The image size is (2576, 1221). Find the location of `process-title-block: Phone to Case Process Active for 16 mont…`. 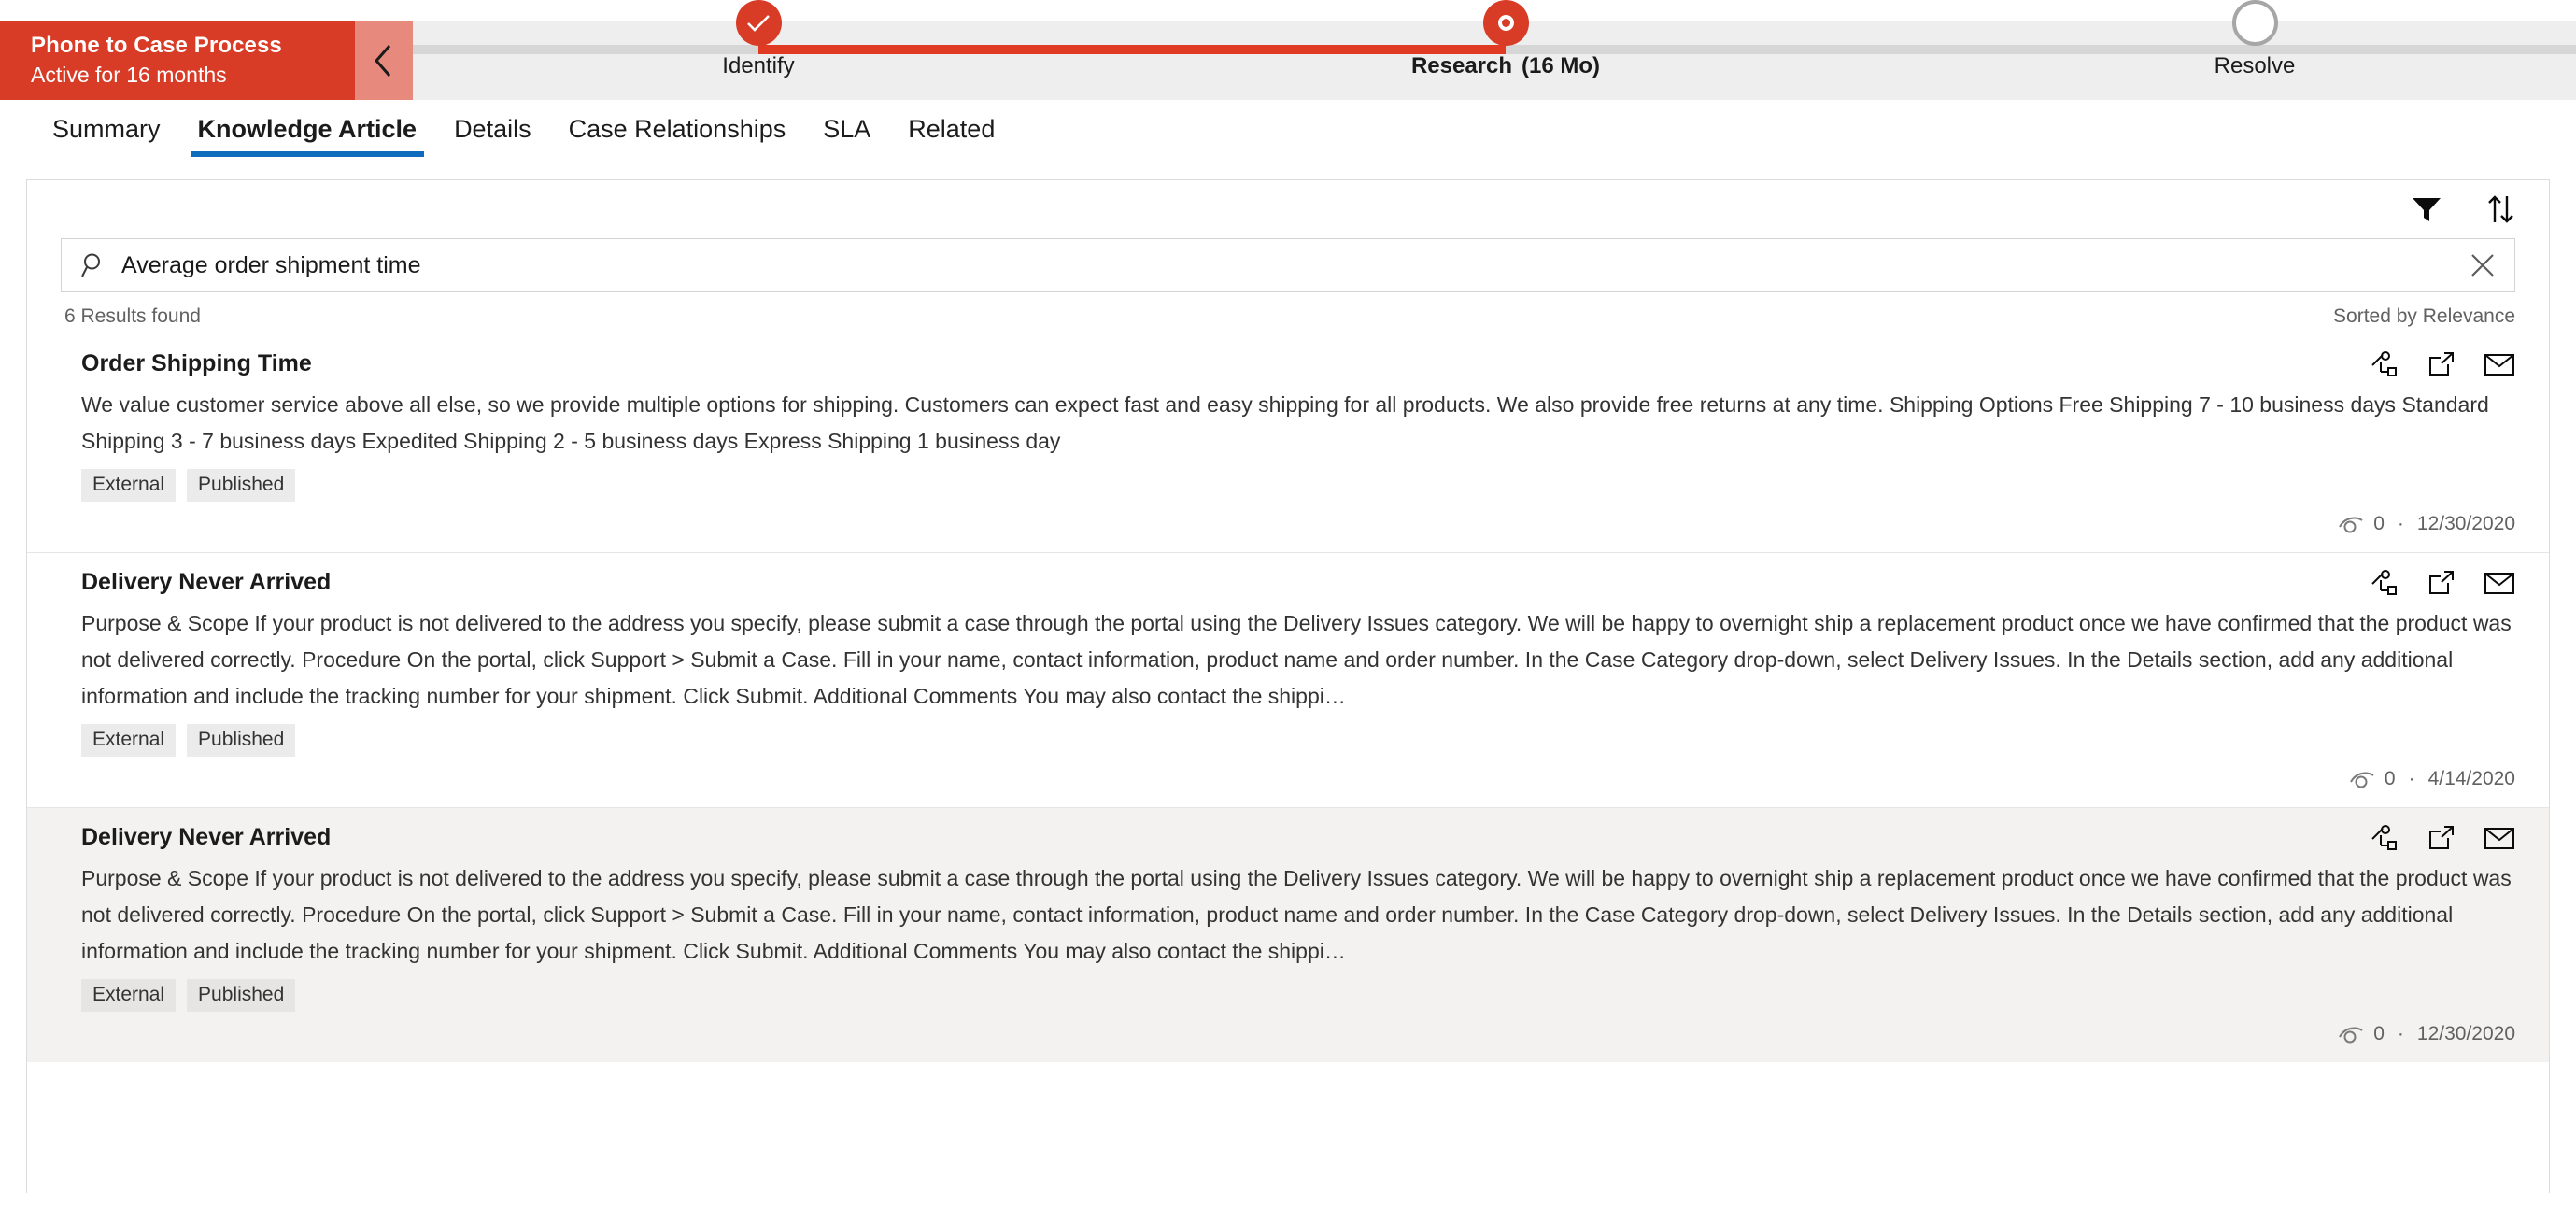

process-title-block: Phone to Case Process Active for 16 mont… is located at coordinates (177, 61).